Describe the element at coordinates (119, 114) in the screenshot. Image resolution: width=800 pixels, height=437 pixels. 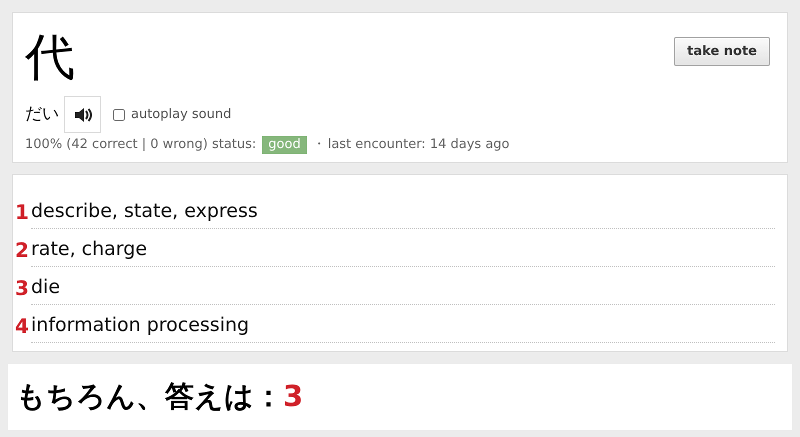
I see `autoplay-checkbox` at that location.